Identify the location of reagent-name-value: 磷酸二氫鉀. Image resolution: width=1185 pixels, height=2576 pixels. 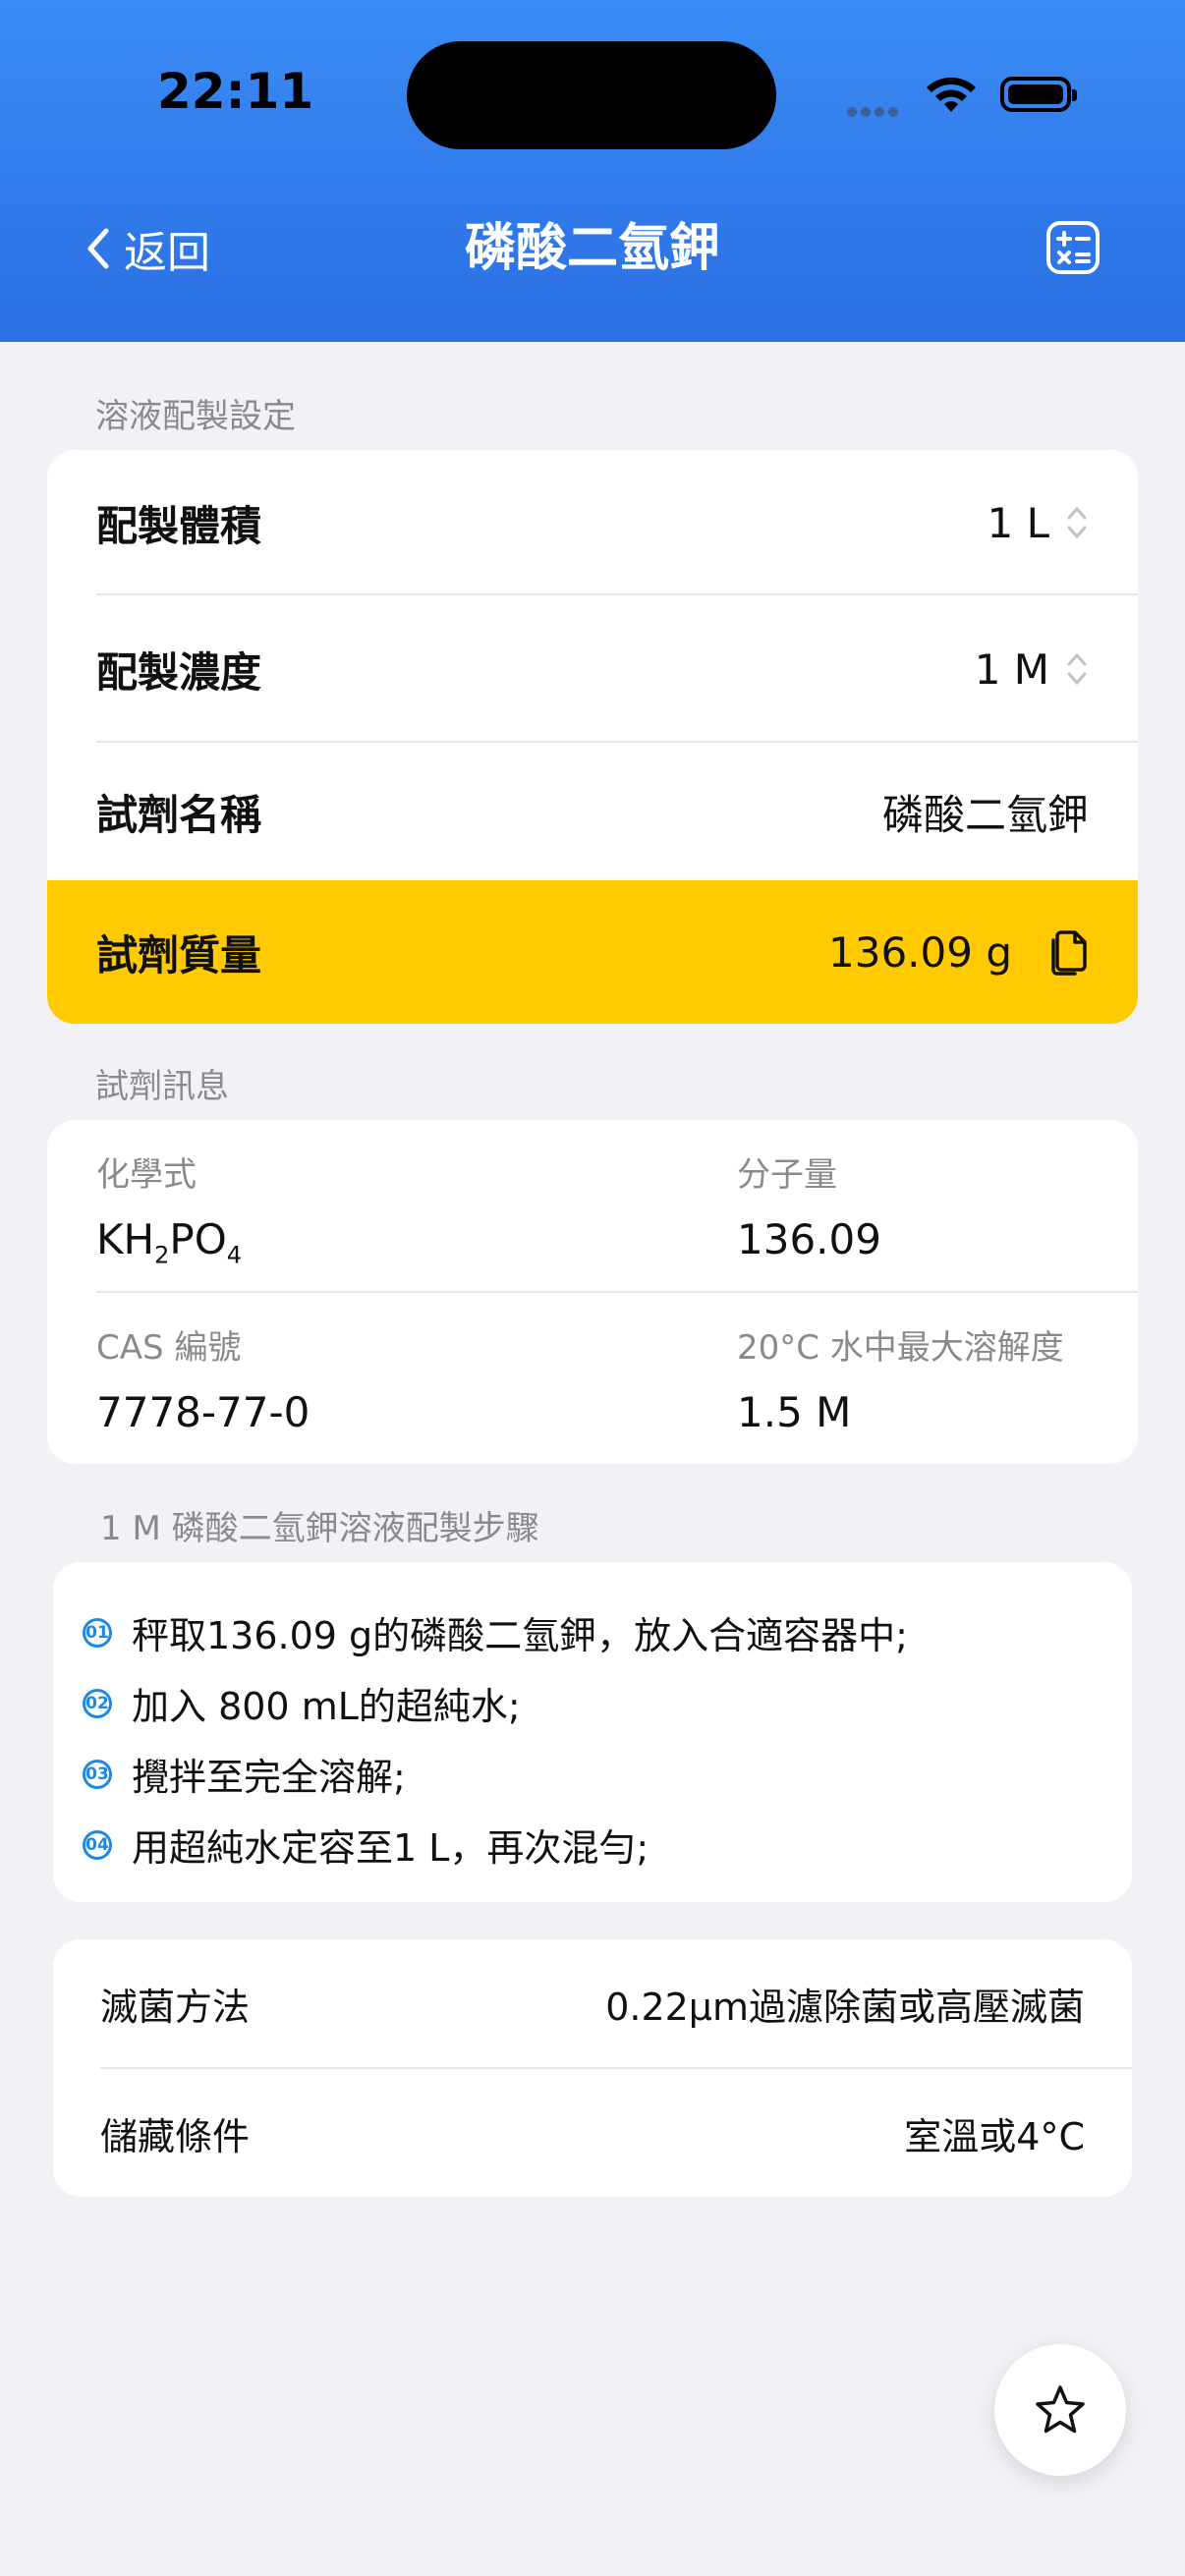
(985, 814).